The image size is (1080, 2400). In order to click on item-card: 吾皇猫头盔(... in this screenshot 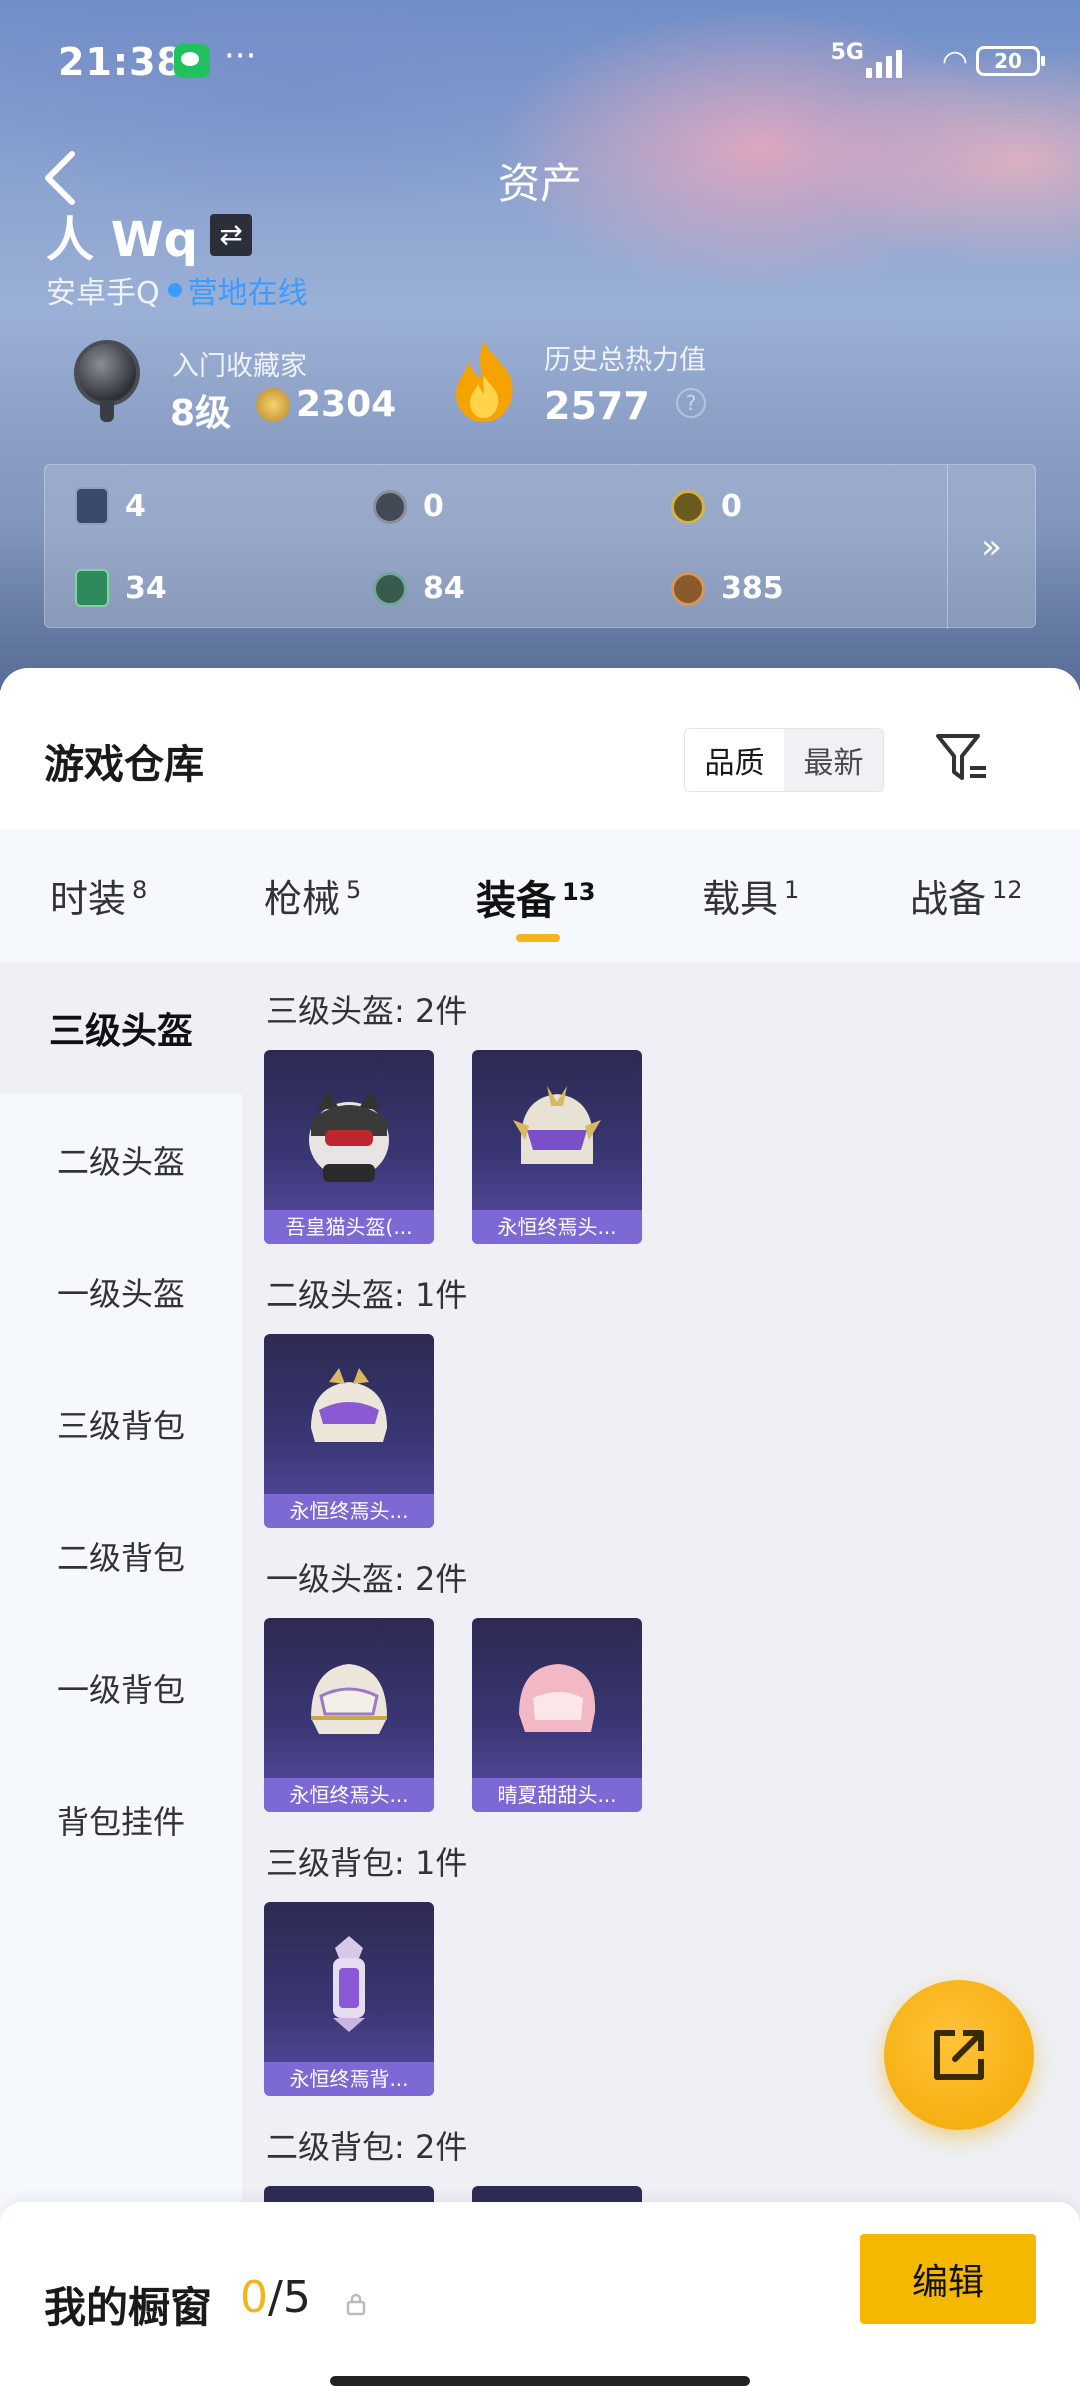, I will do `click(349, 1147)`.